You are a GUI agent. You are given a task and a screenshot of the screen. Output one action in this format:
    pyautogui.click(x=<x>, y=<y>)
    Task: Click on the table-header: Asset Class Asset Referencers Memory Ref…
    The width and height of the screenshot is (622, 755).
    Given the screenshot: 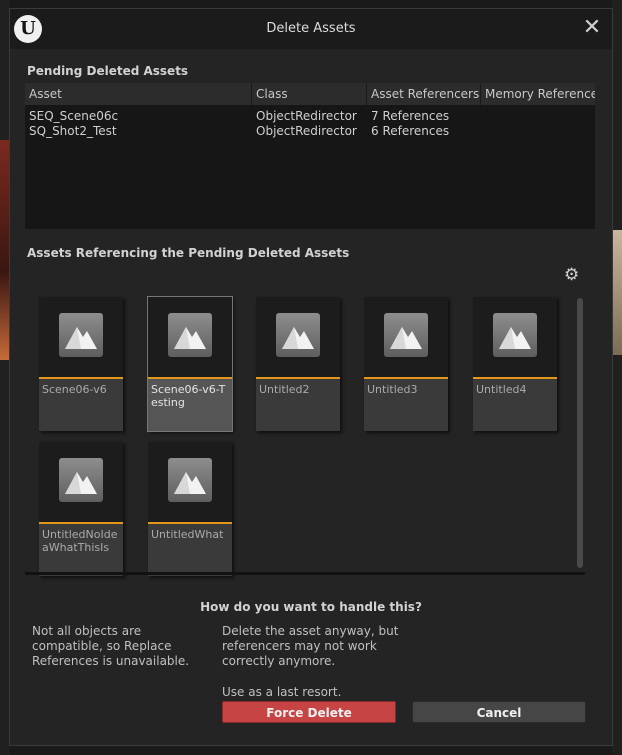 What is the action you would take?
    pyautogui.click(x=310, y=94)
    